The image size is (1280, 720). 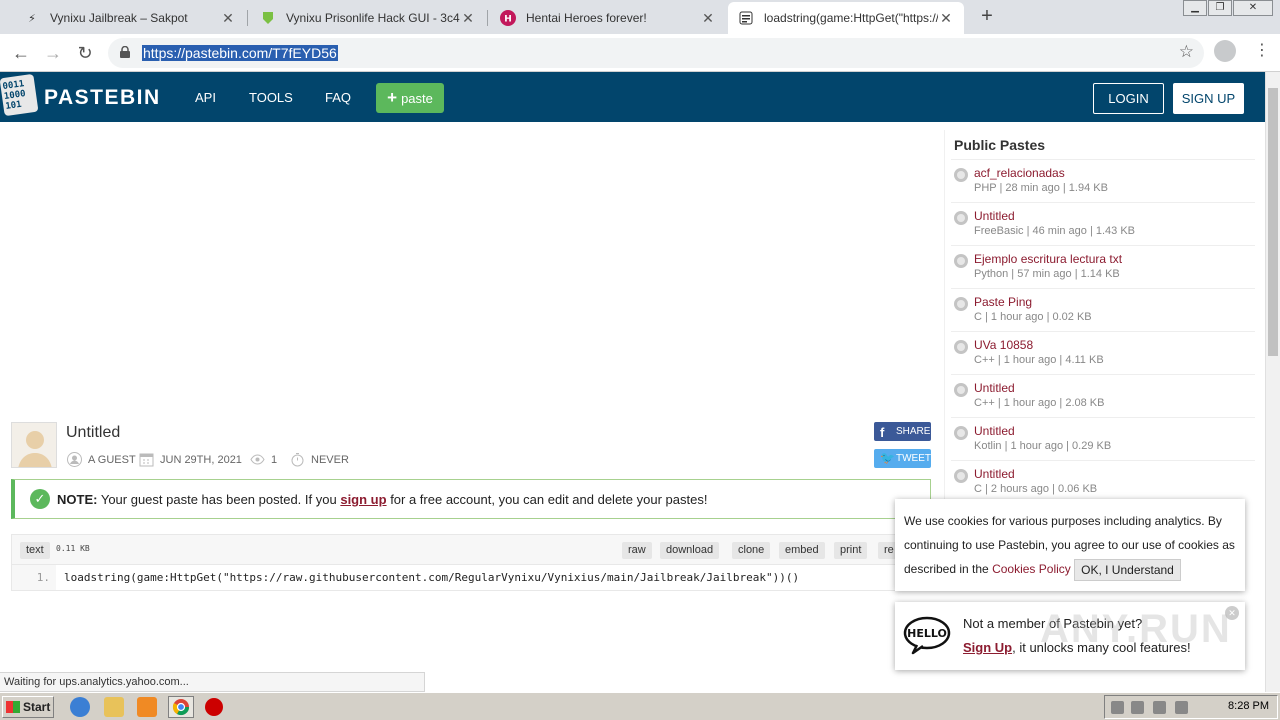 What do you see at coordinates (1272, 382) in the screenshot?
I see `page-scrollbar` at bounding box center [1272, 382].